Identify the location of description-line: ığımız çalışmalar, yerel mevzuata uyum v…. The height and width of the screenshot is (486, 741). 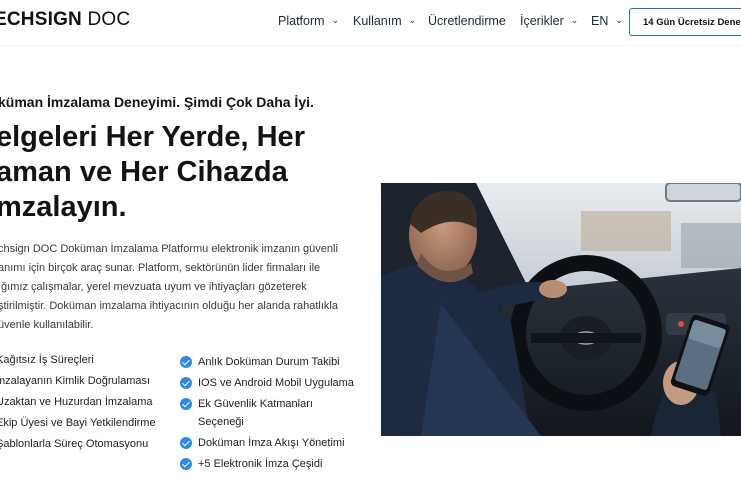
(153, 287).